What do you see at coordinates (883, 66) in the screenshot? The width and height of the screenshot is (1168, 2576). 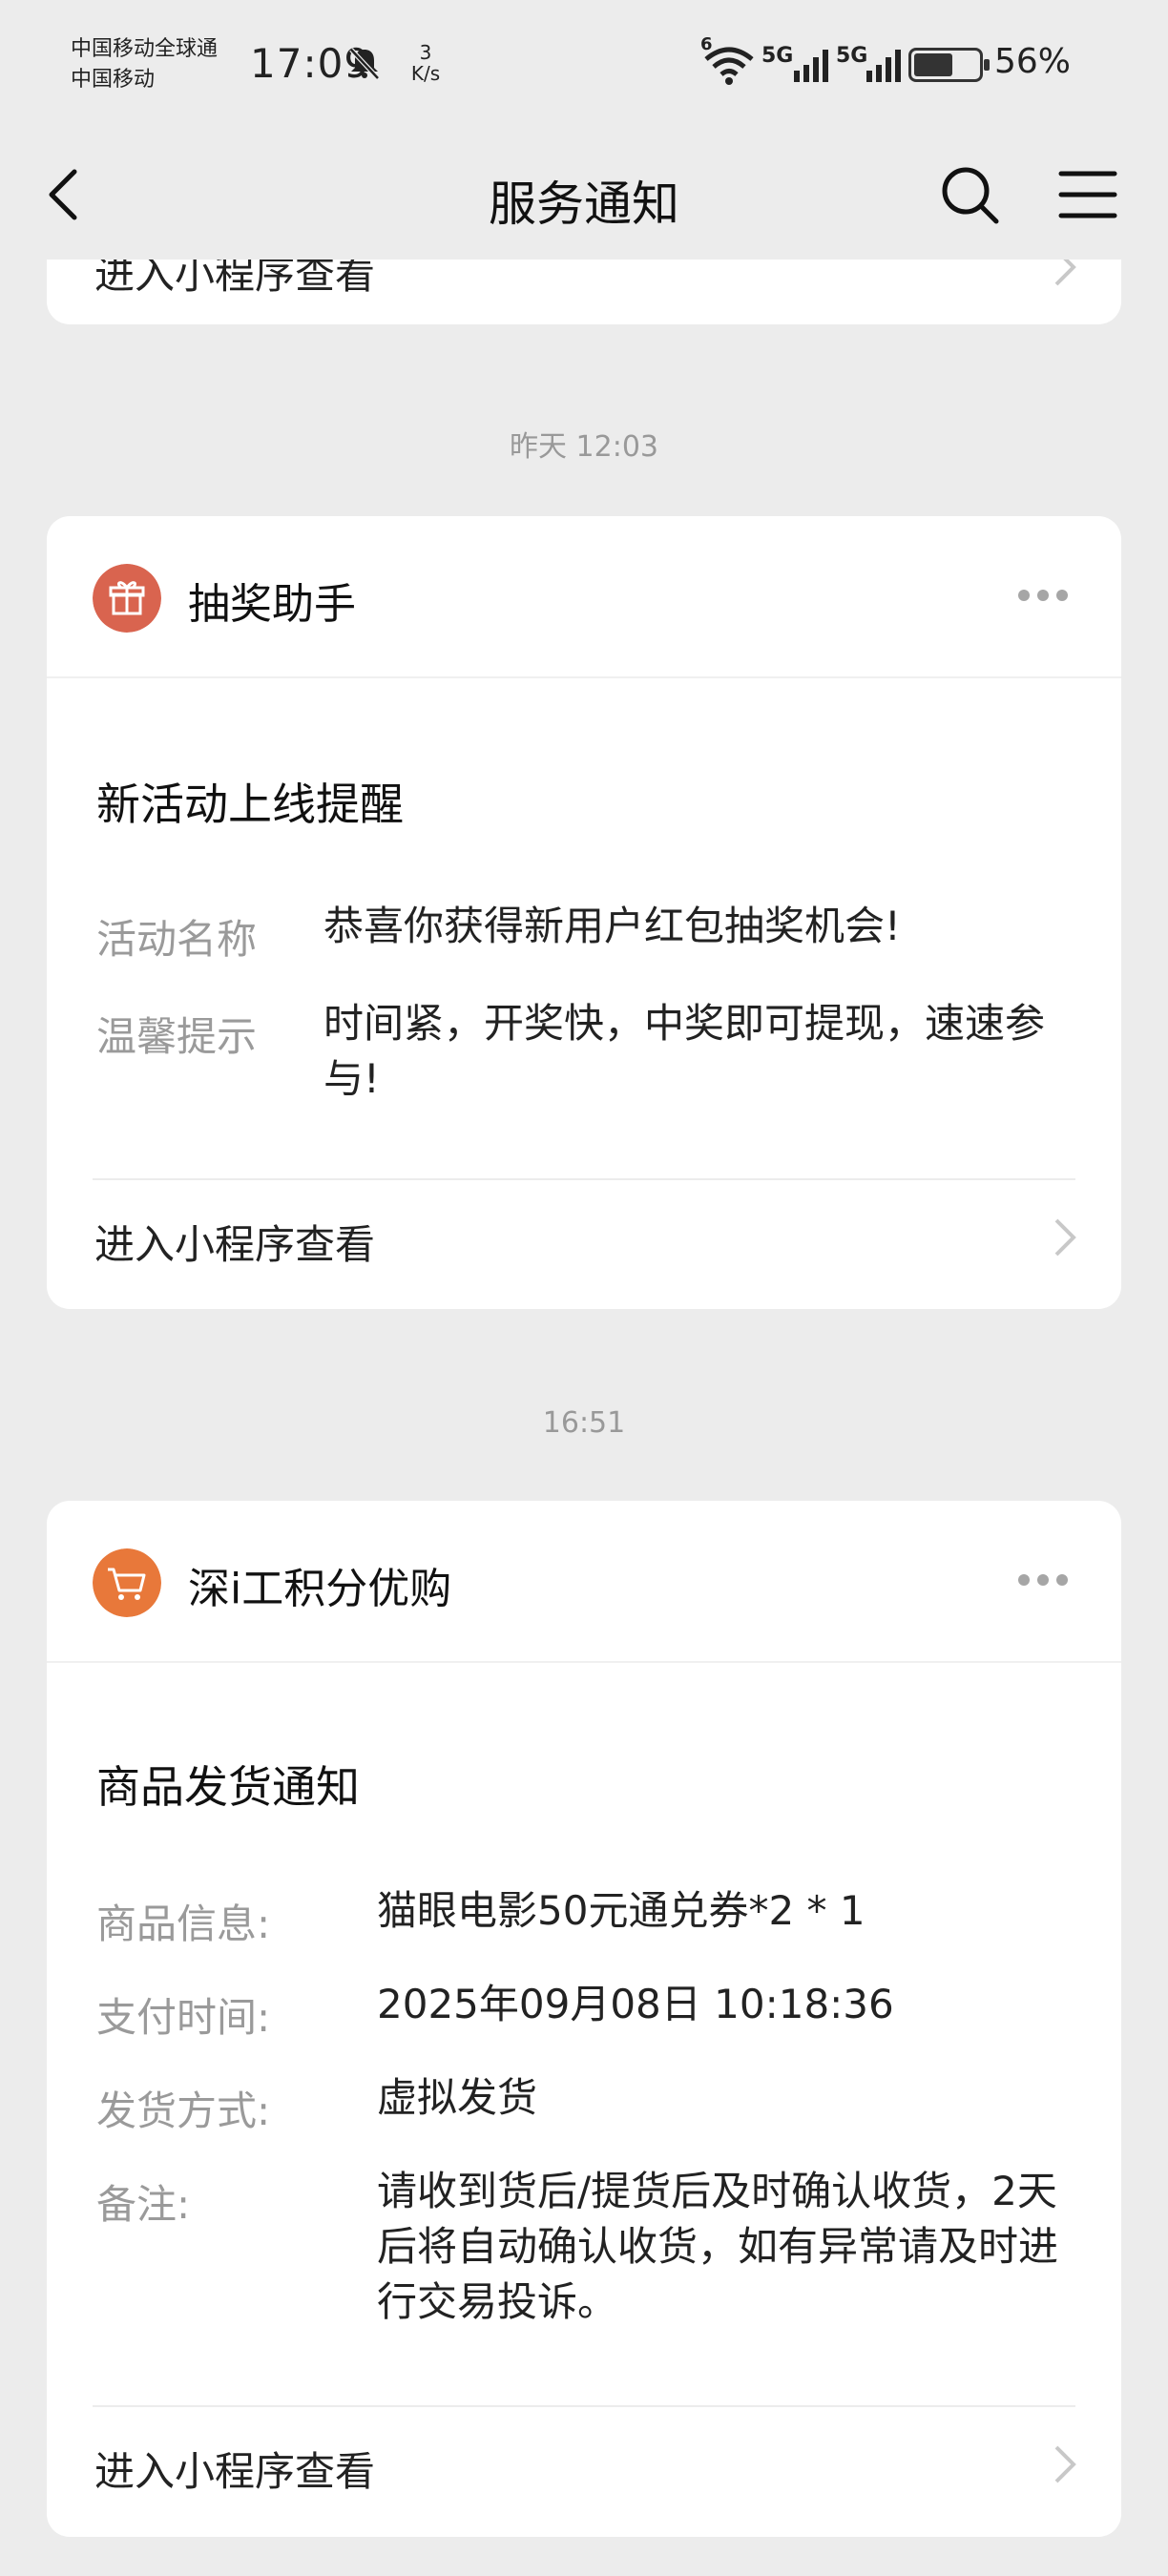 I see `sim2-signal-icon` at bounding box center [883, 66].